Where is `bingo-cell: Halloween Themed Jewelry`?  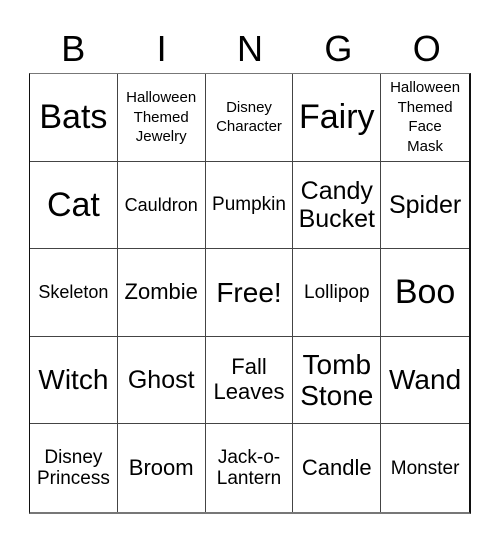
bingo-cell: Halloween Themed Jewelry is located at coordinates (161, 118).